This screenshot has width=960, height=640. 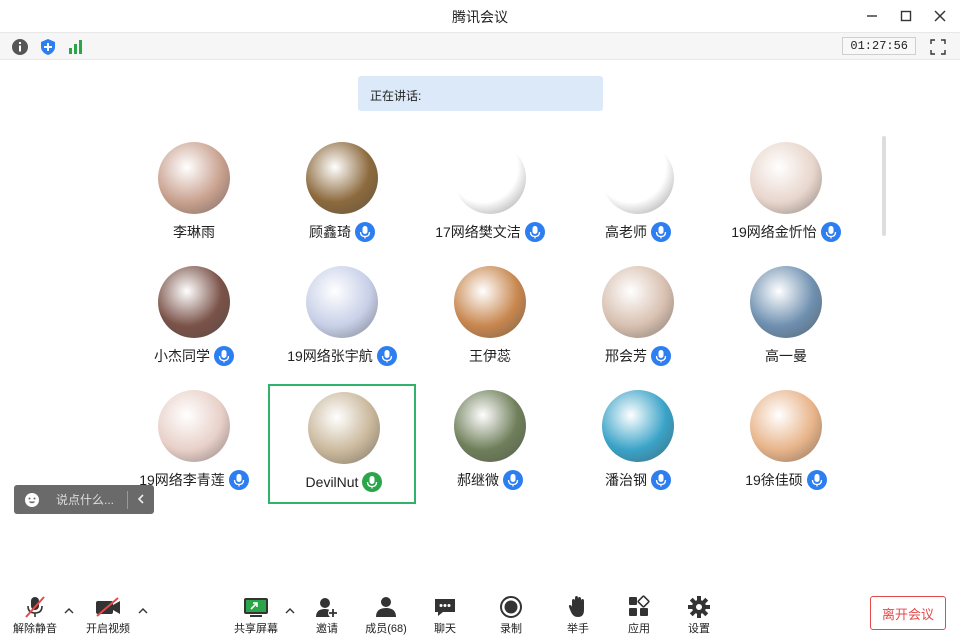 I want to click on add-user-icon, so click(x=327, y=608).